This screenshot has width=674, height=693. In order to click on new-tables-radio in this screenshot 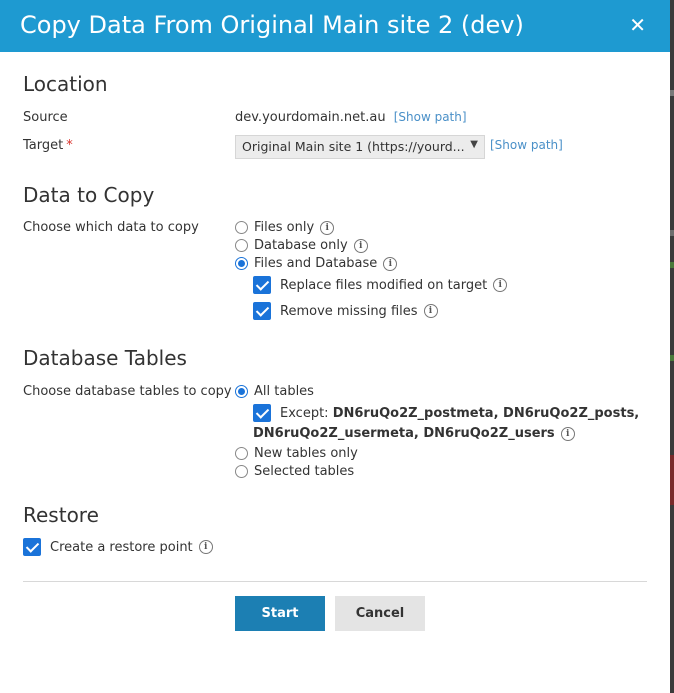, I will do `click(241, 453)`.